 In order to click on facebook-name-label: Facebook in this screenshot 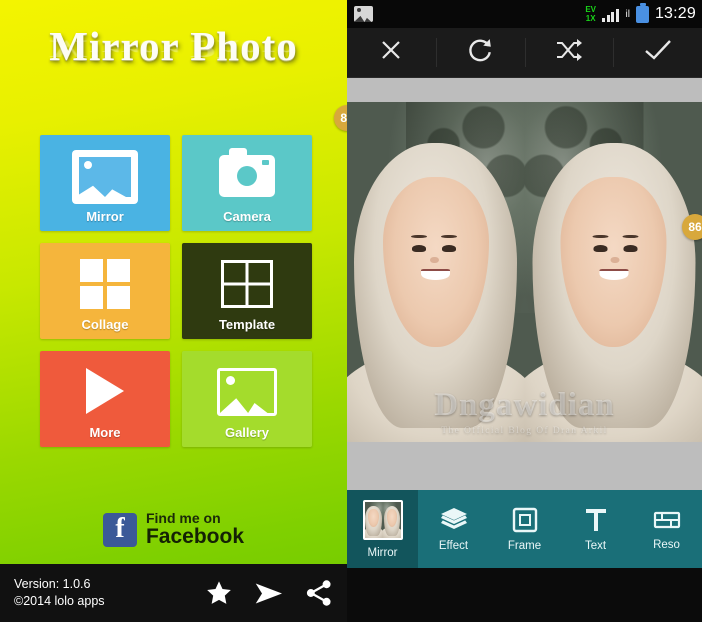, I will do `click(195, 536)`.